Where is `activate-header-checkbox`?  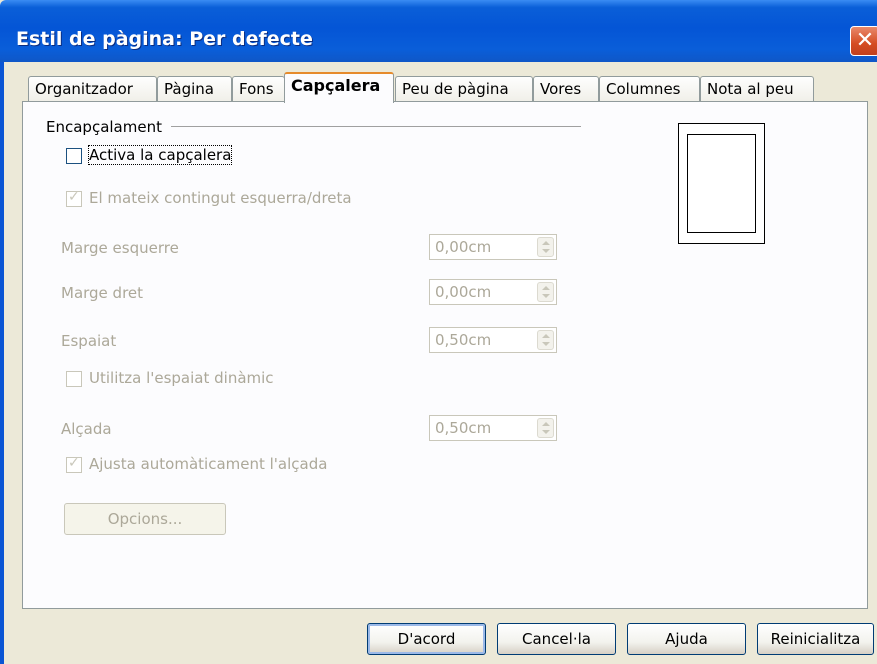 activate-header-checkbox is located at coordinates (74, 156).